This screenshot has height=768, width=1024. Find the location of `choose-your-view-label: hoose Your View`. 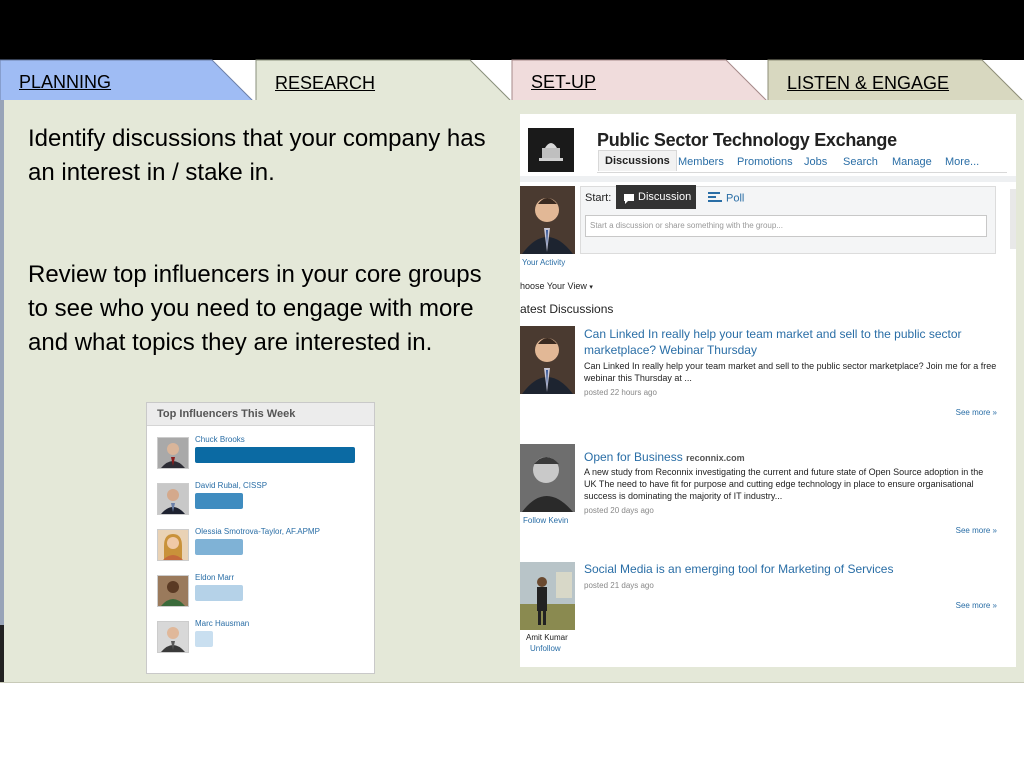

choose-your-view-label: hoose Your View is located at coordinates (553, 286).